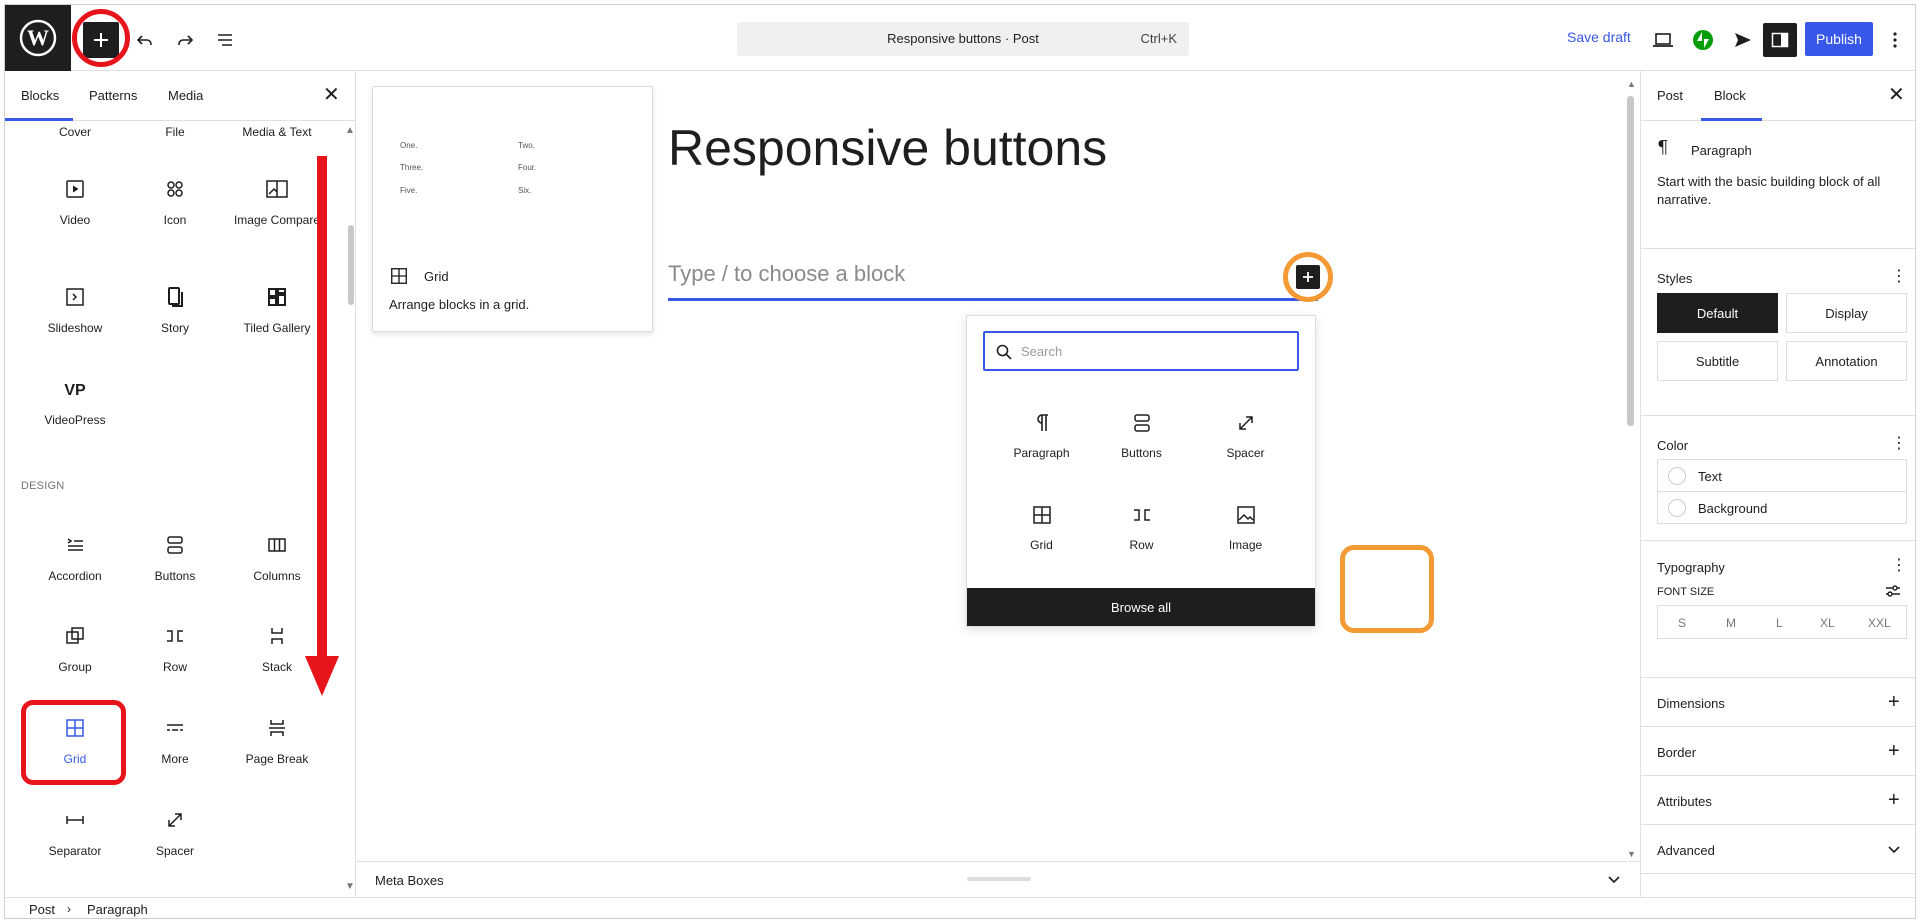  Describe the element at coordinates (113, 95) in the screenshot. I see `tab-patterns: Patterns` at that location.